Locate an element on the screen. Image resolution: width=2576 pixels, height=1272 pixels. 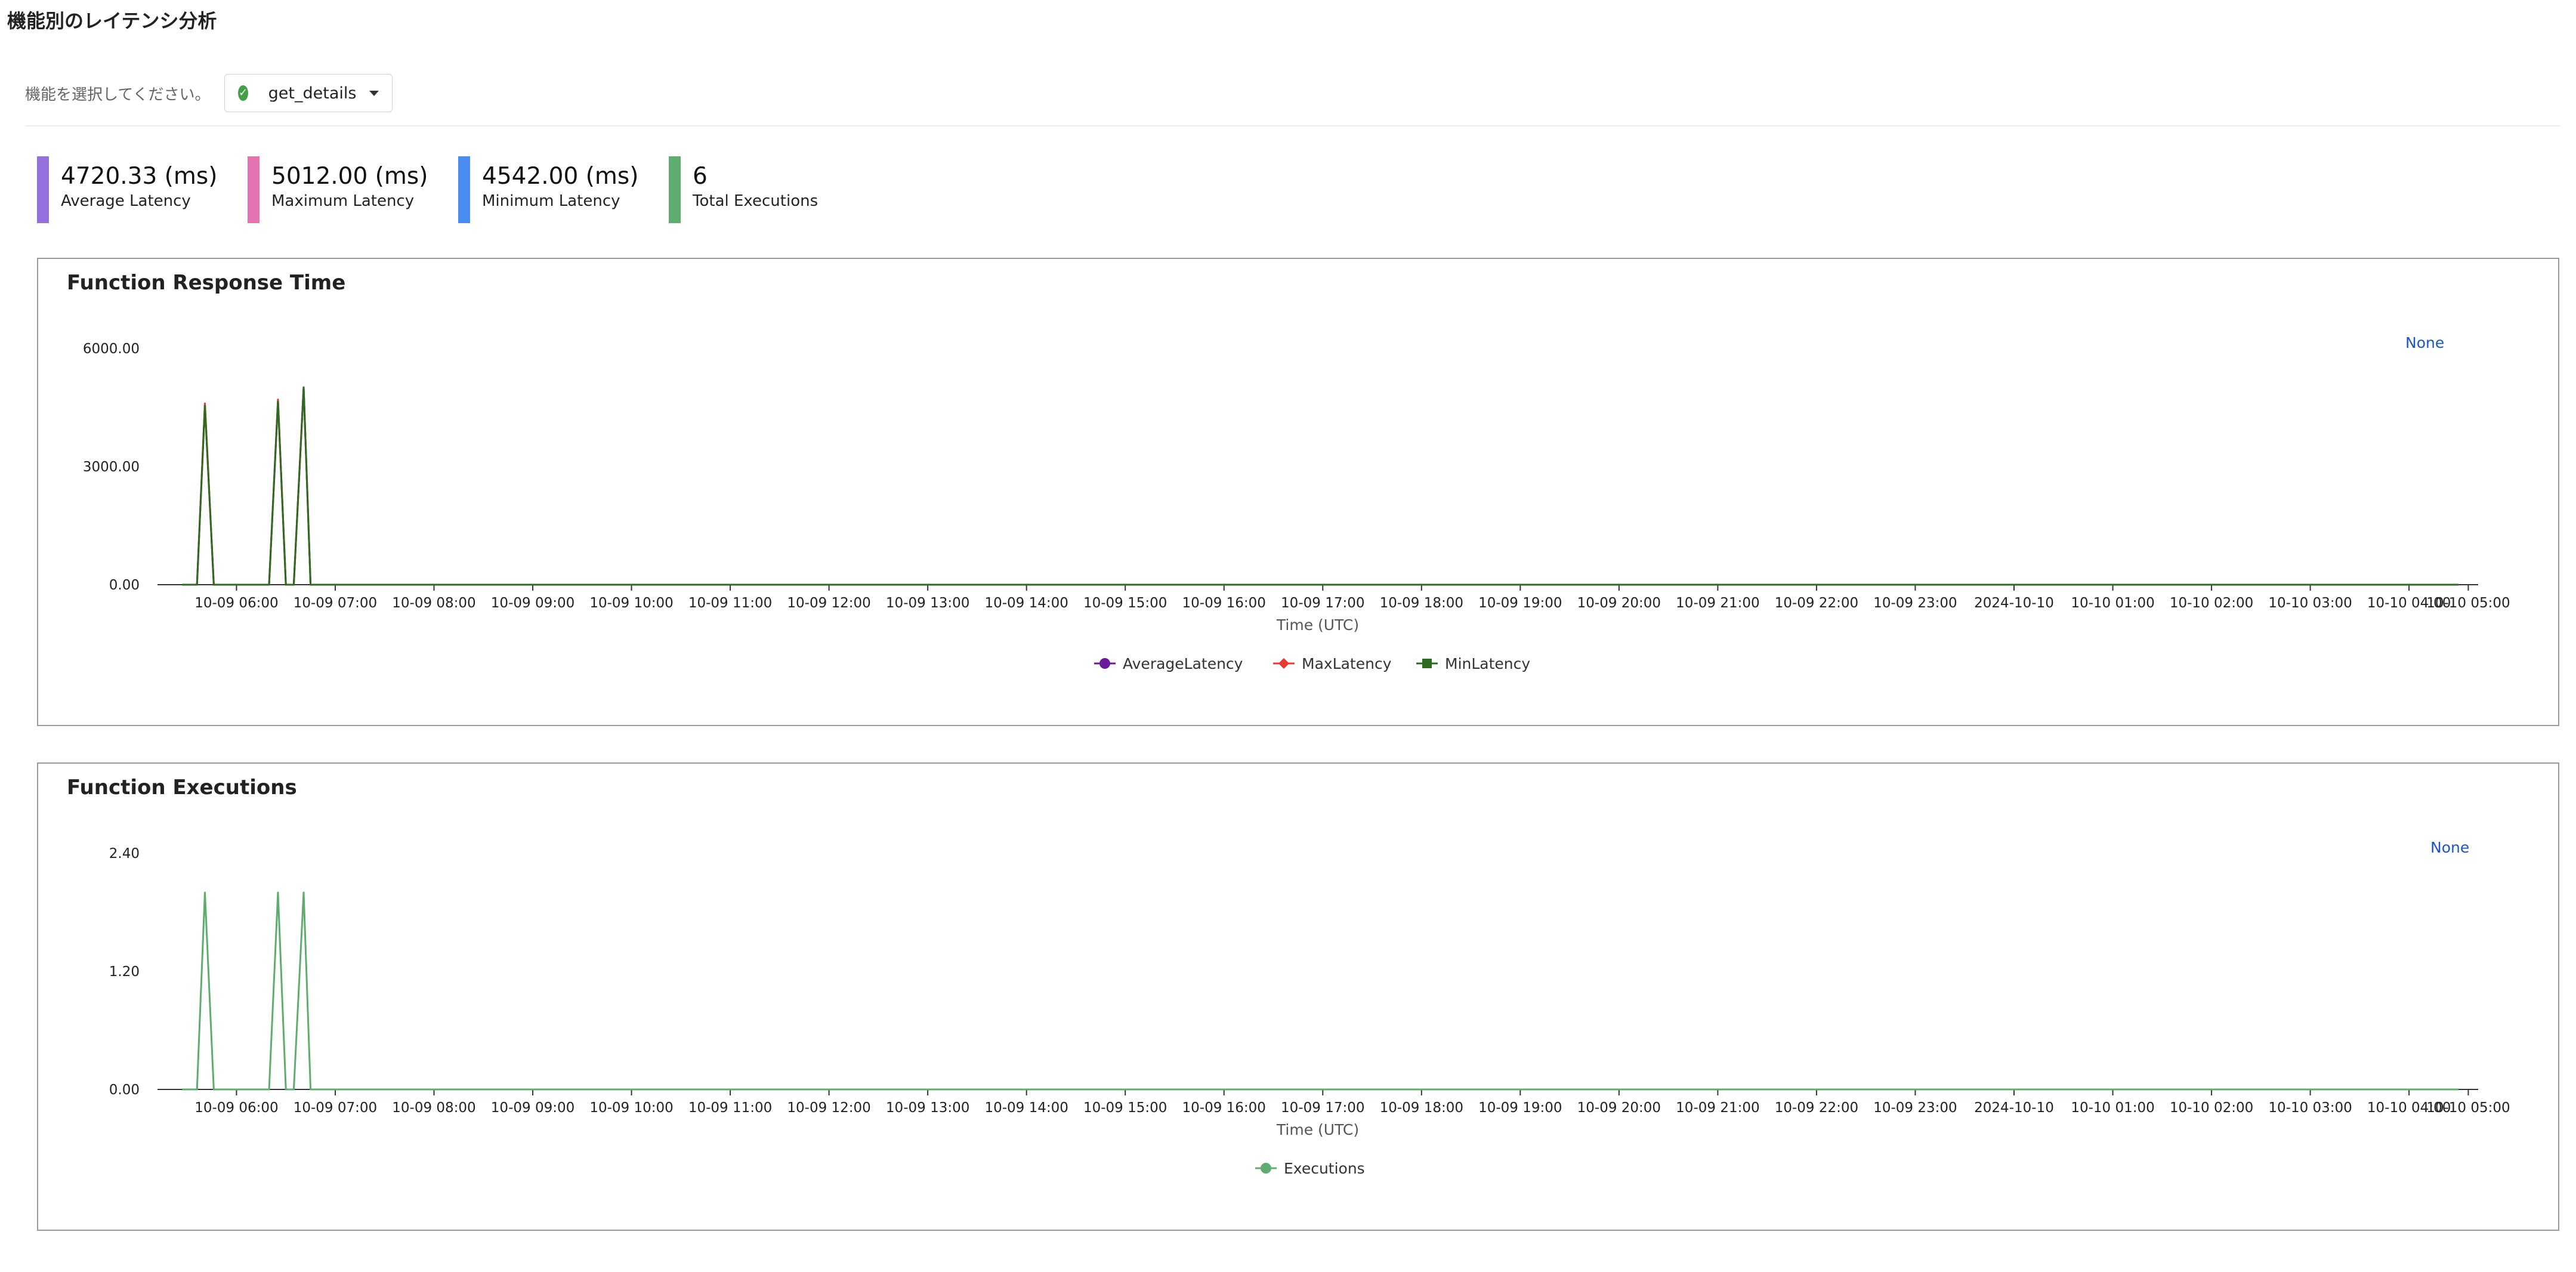
caret-down-icon is located at coordinates (374, 93).